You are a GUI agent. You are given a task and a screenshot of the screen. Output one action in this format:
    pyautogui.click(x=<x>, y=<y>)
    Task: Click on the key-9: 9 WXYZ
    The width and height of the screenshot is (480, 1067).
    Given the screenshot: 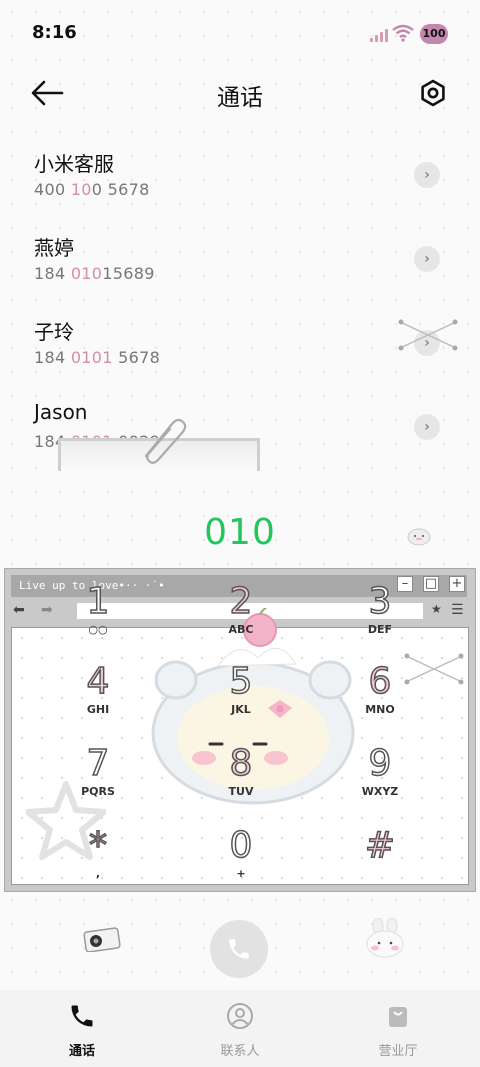 What is the action you would take?
    pyautogui.click(x=380, y=778)
    